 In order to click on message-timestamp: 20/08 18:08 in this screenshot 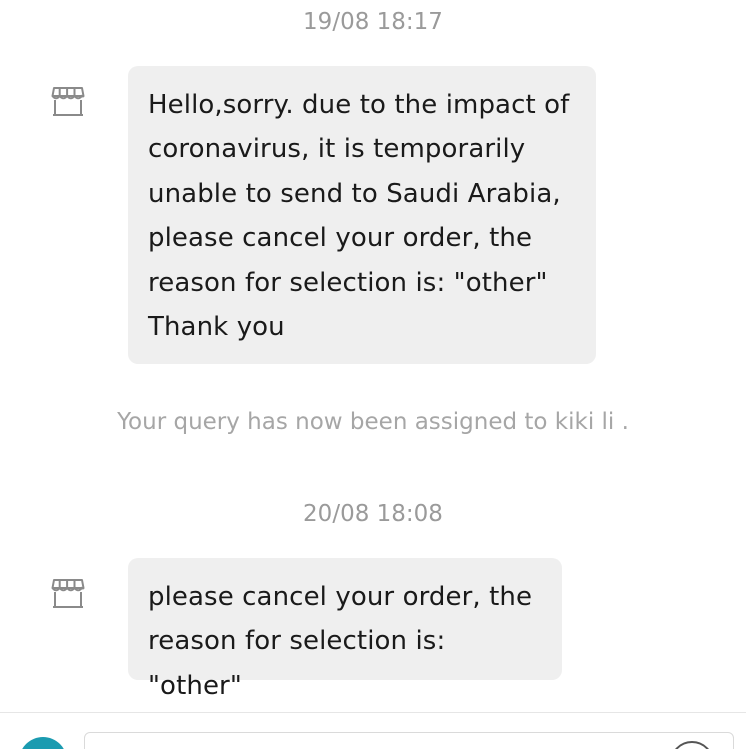, I will do `click(373, 514)`.